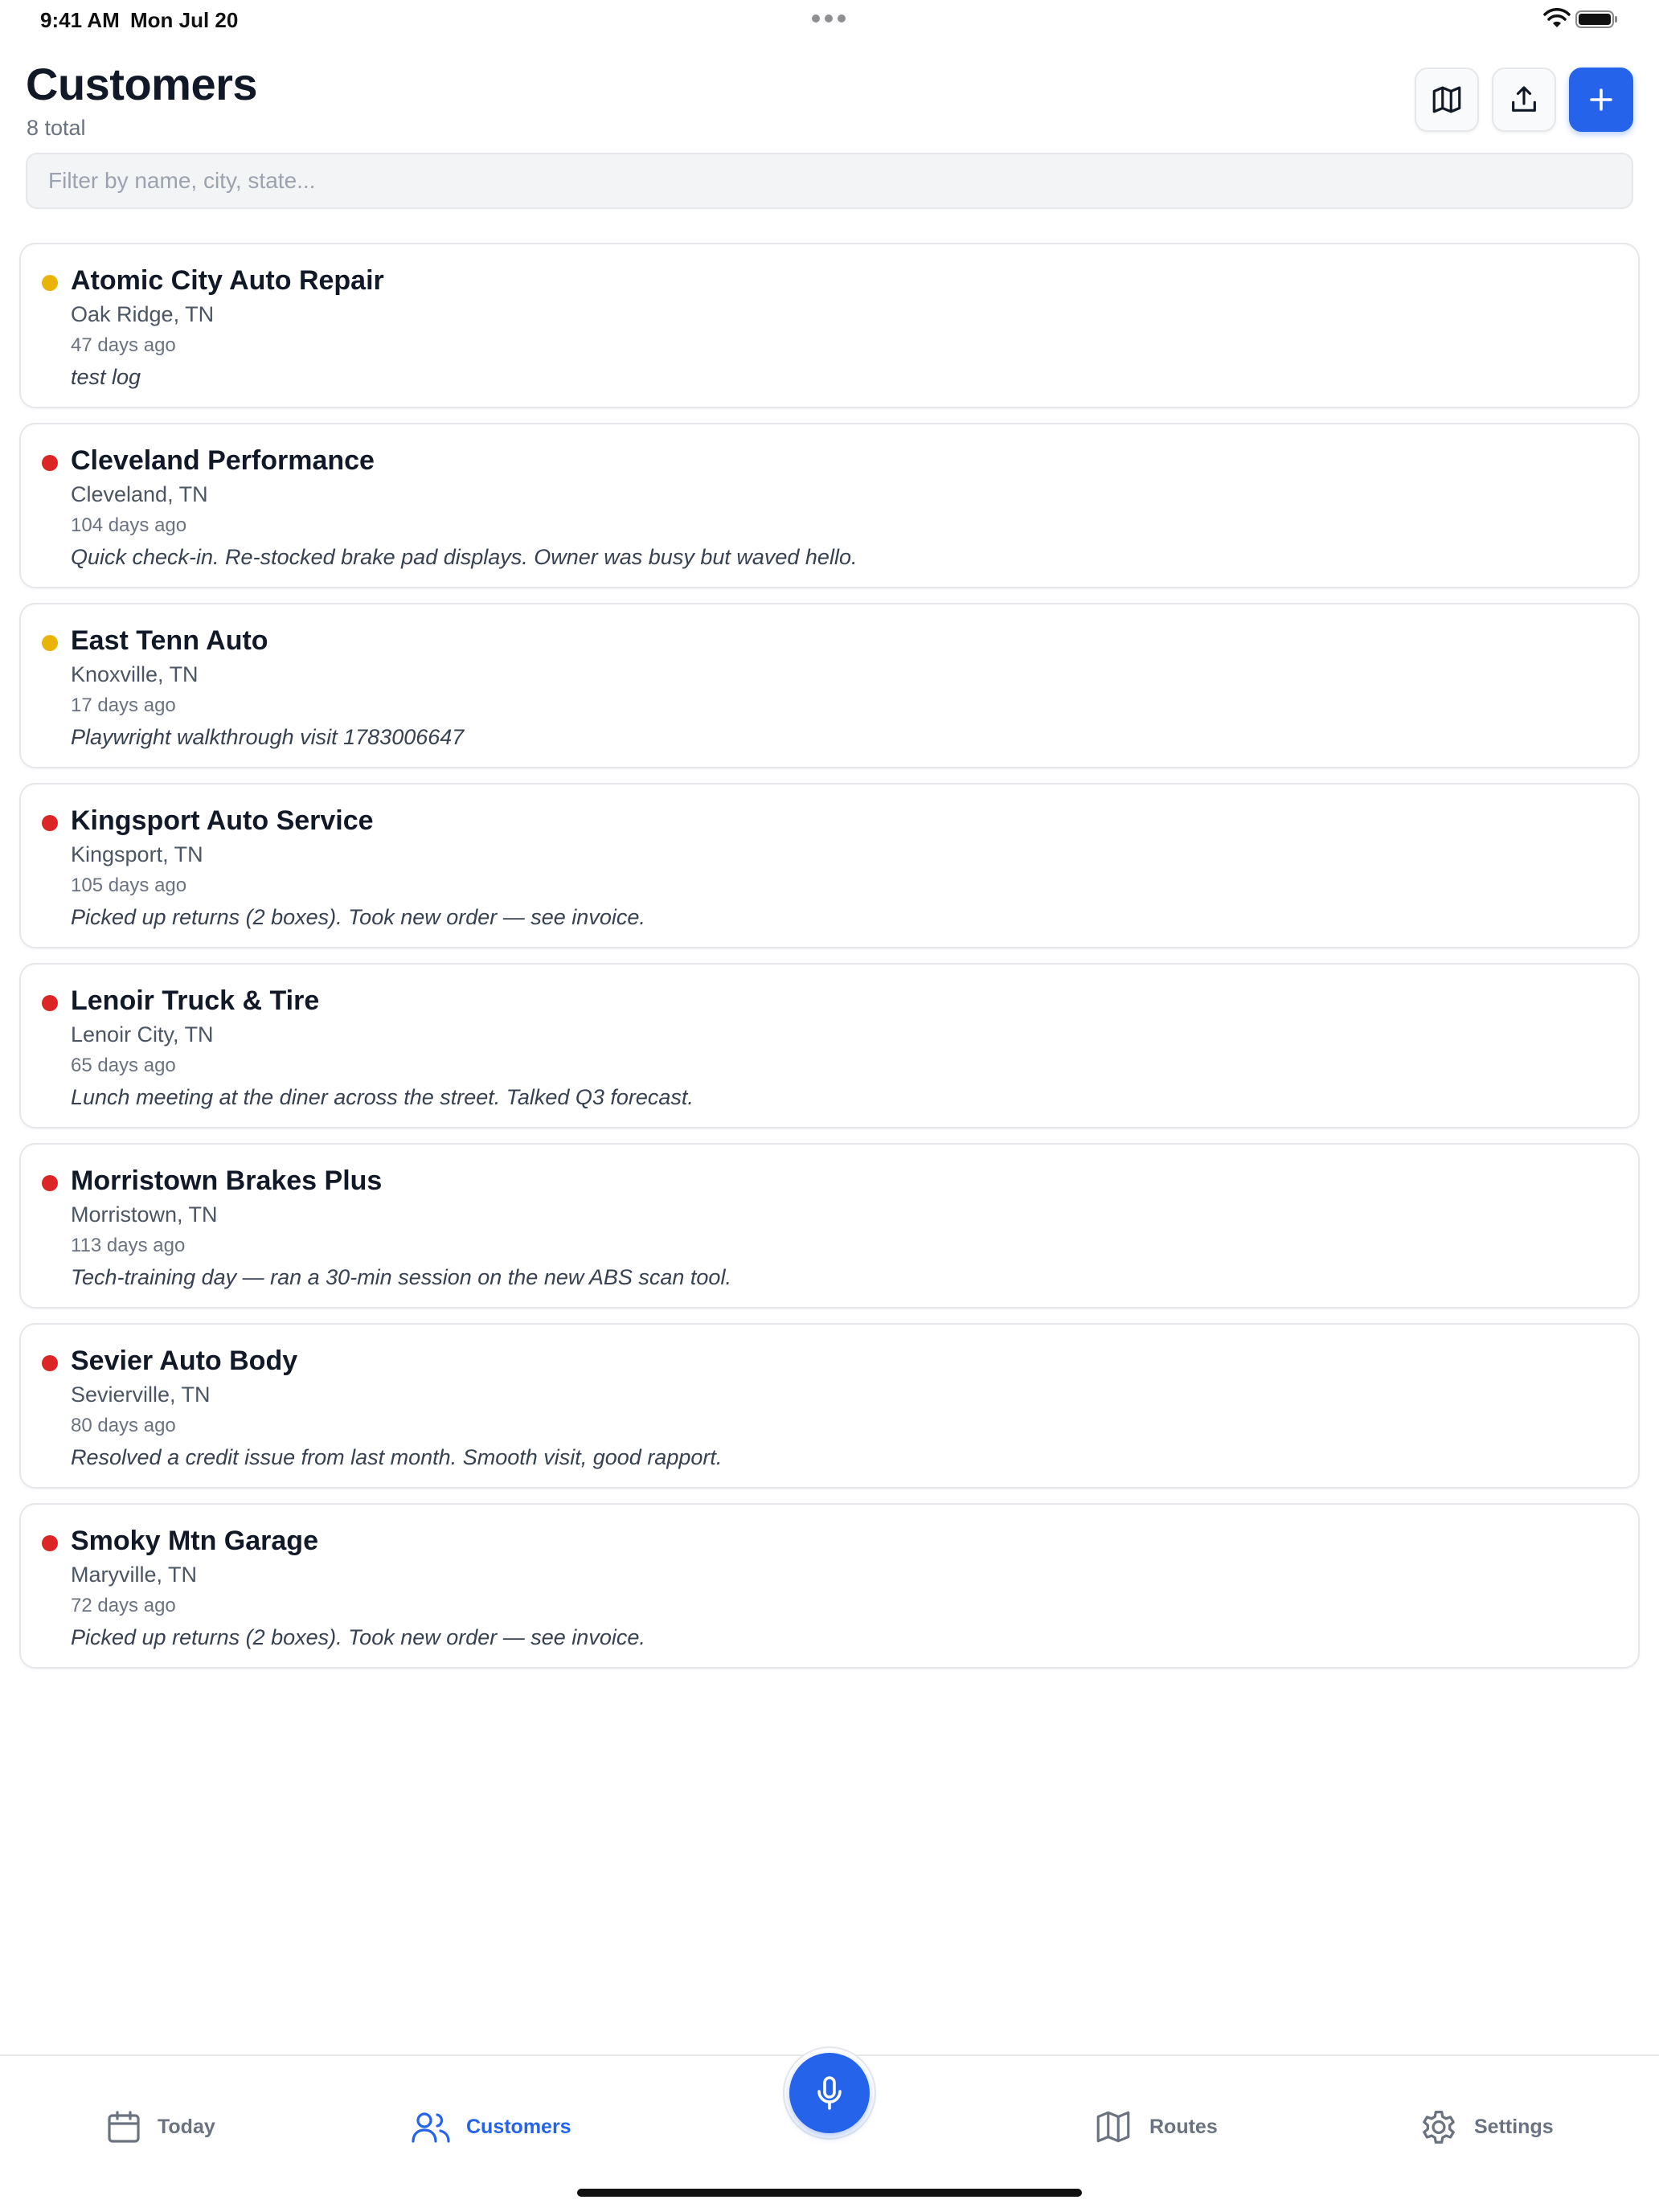 The height and width of the screenshot is (2212, 1659). What do you see at coordinates (137, 854) in the screenshot?
I see `customer-location: Kingsport, TN` at bounding box center [137, 854].